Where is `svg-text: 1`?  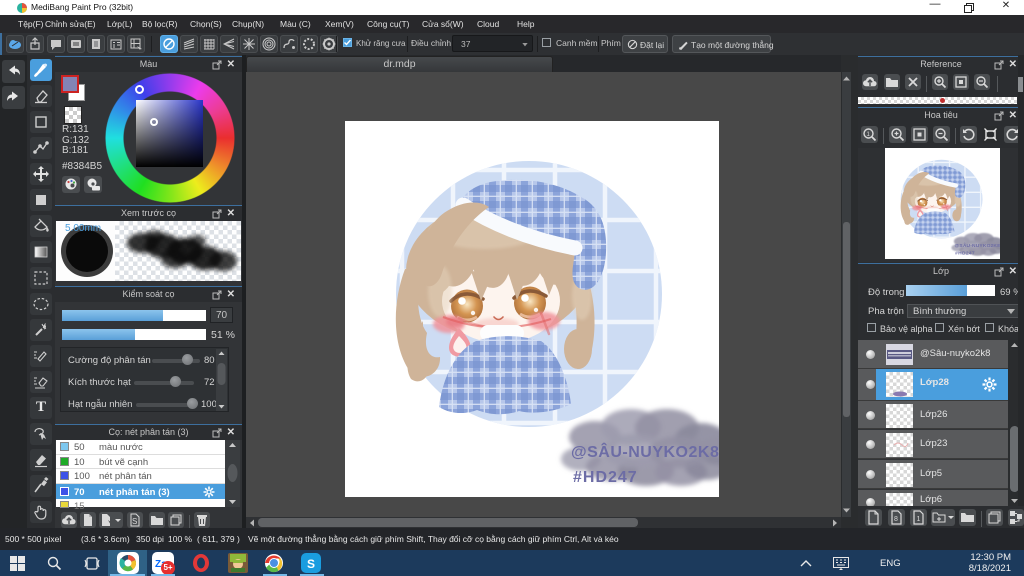 svg-text: 1 is located at coordinates (919, 519).